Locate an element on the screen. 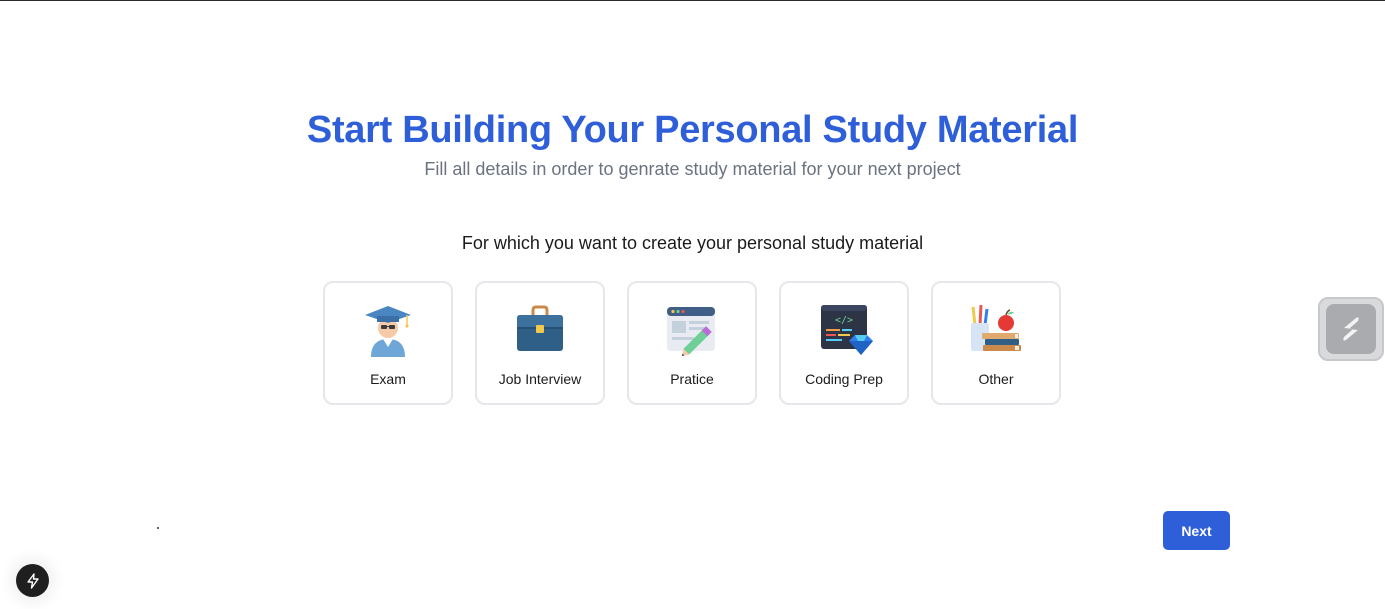 The height and width of the screenshot is (609, 1385). next-button: Next is located at coordinates (1196, 530).